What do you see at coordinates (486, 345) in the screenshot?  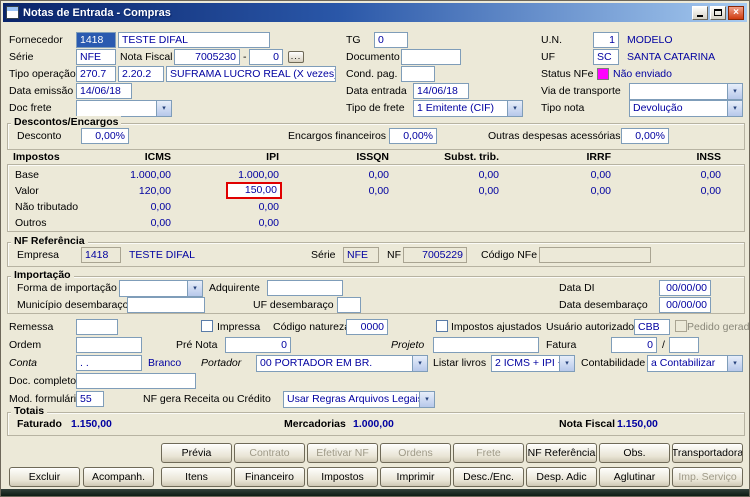 I see `projeto-input` at bounding box center [486, 345].